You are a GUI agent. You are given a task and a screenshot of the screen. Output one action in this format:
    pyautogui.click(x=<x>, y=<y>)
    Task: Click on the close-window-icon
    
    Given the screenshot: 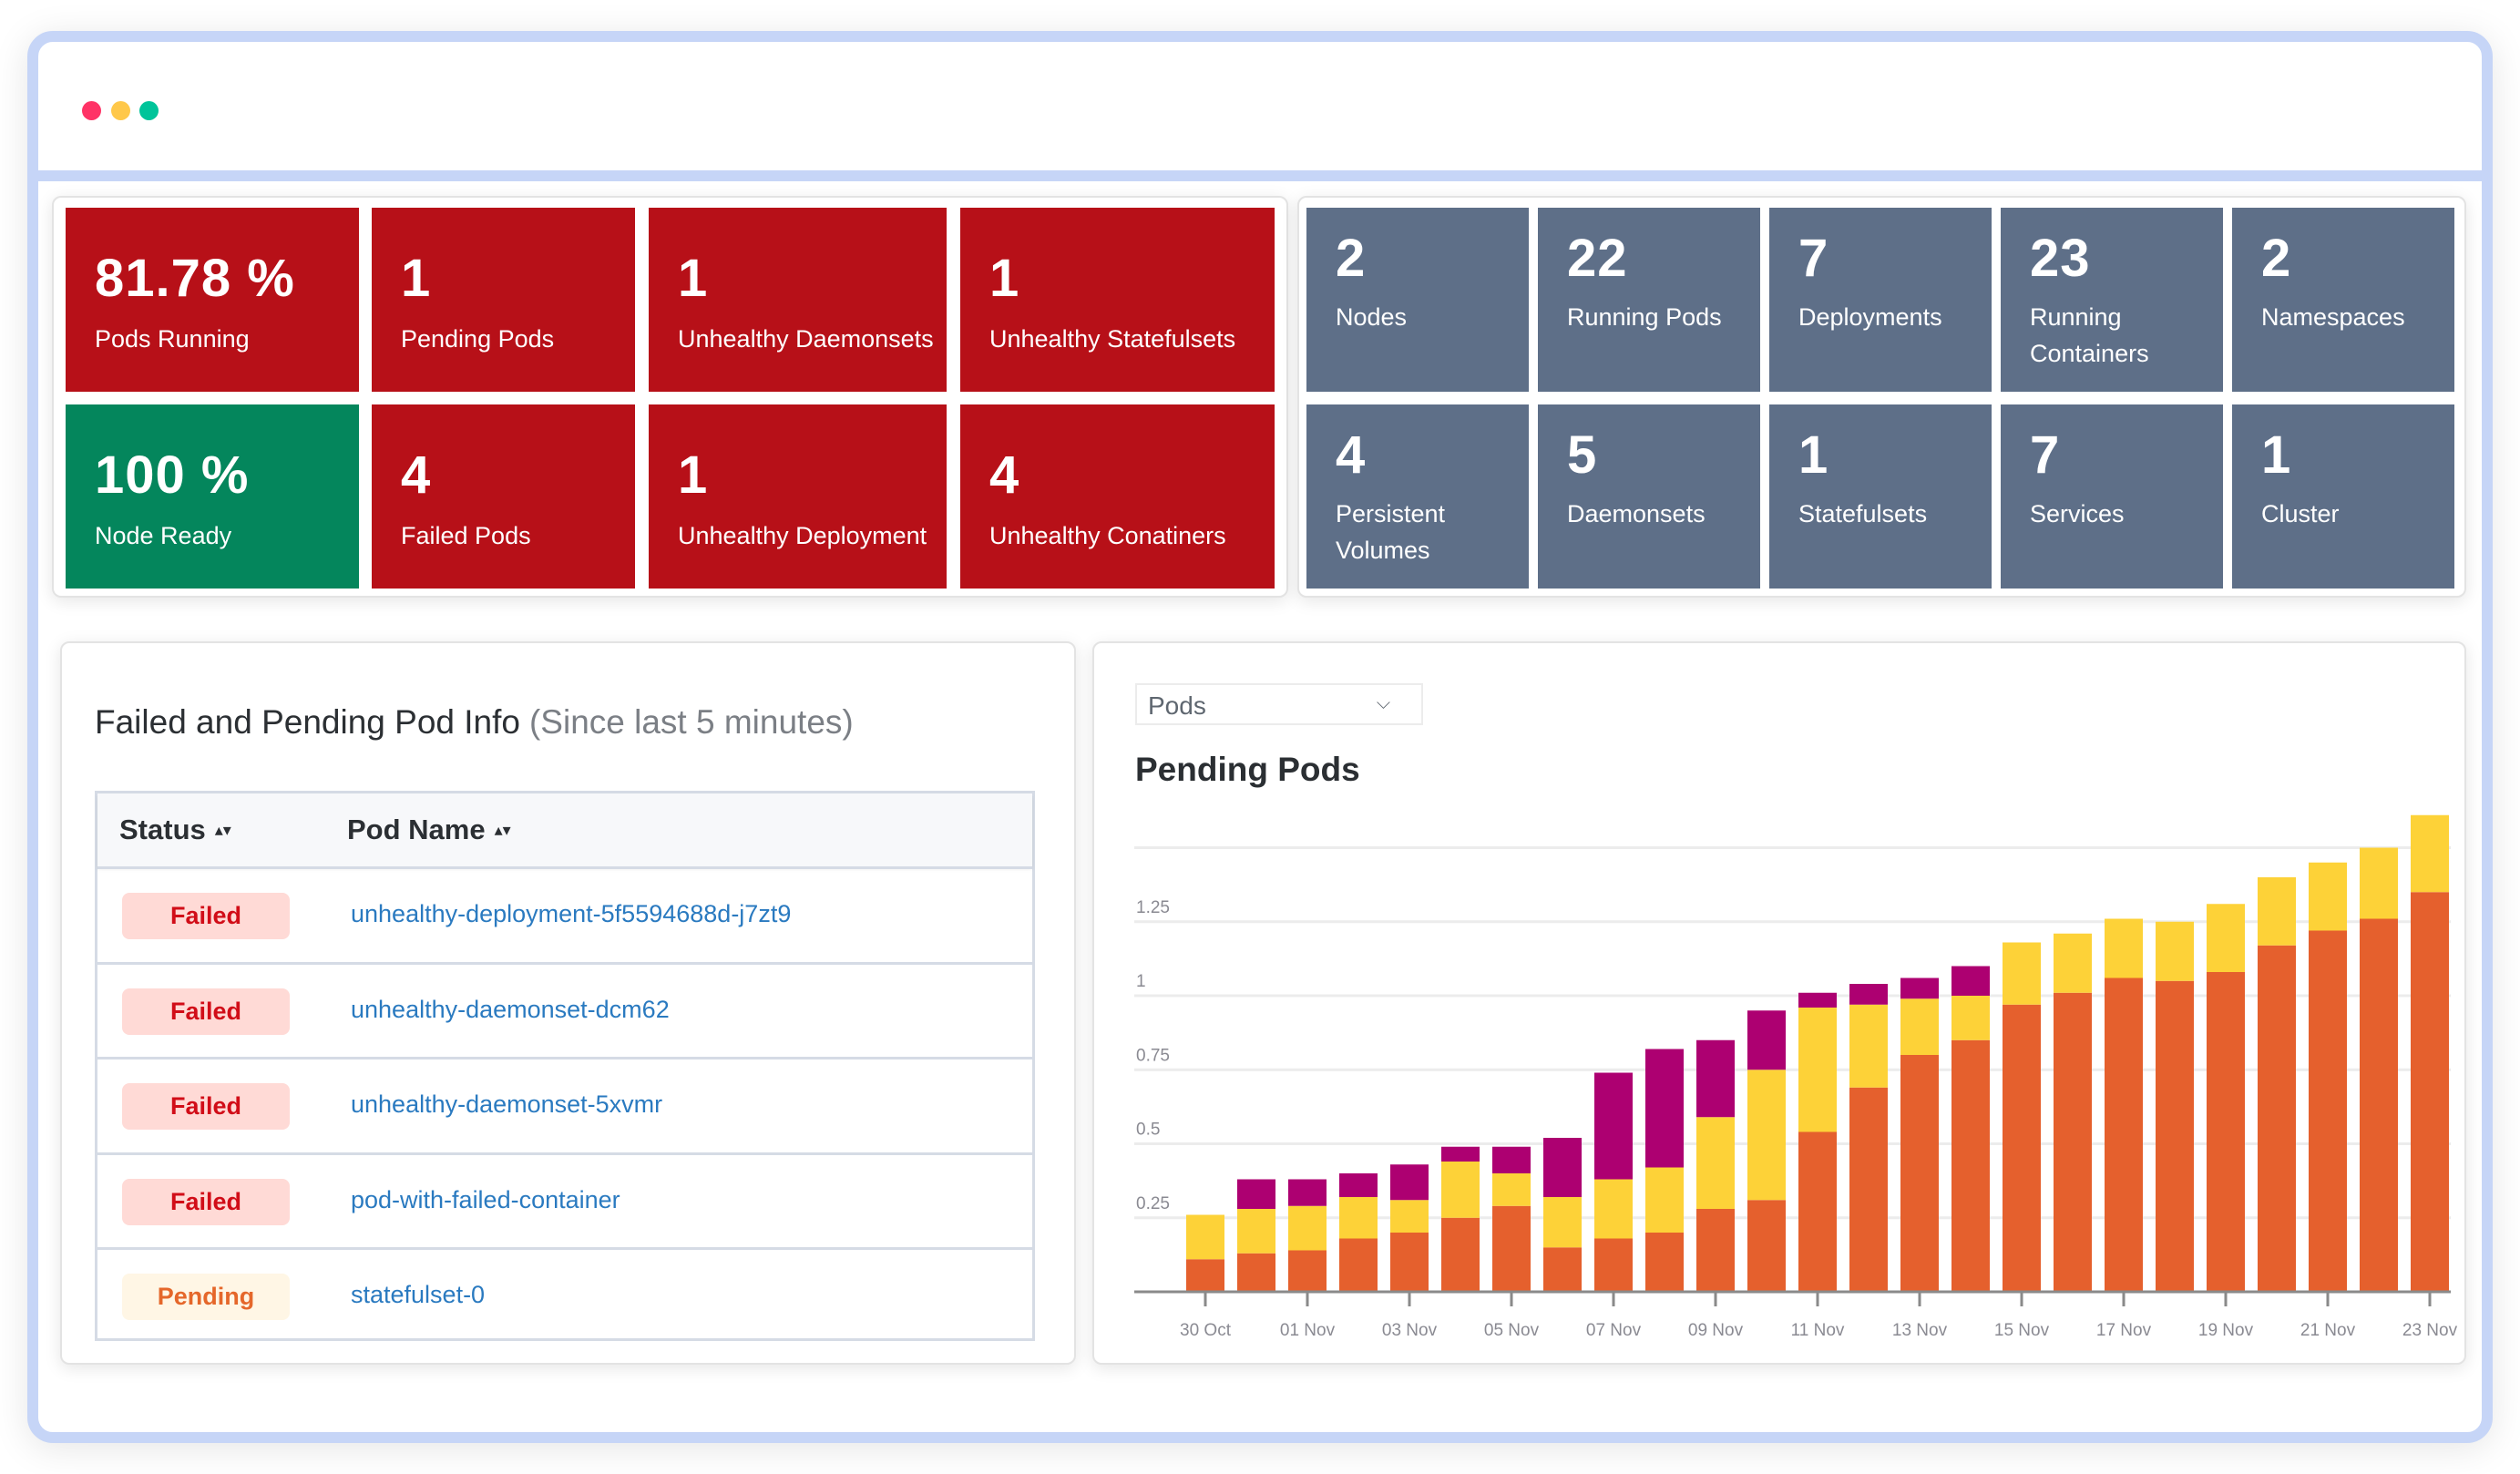 What is the action you would take?
    pyautogui.click(x=92, y=110)
    